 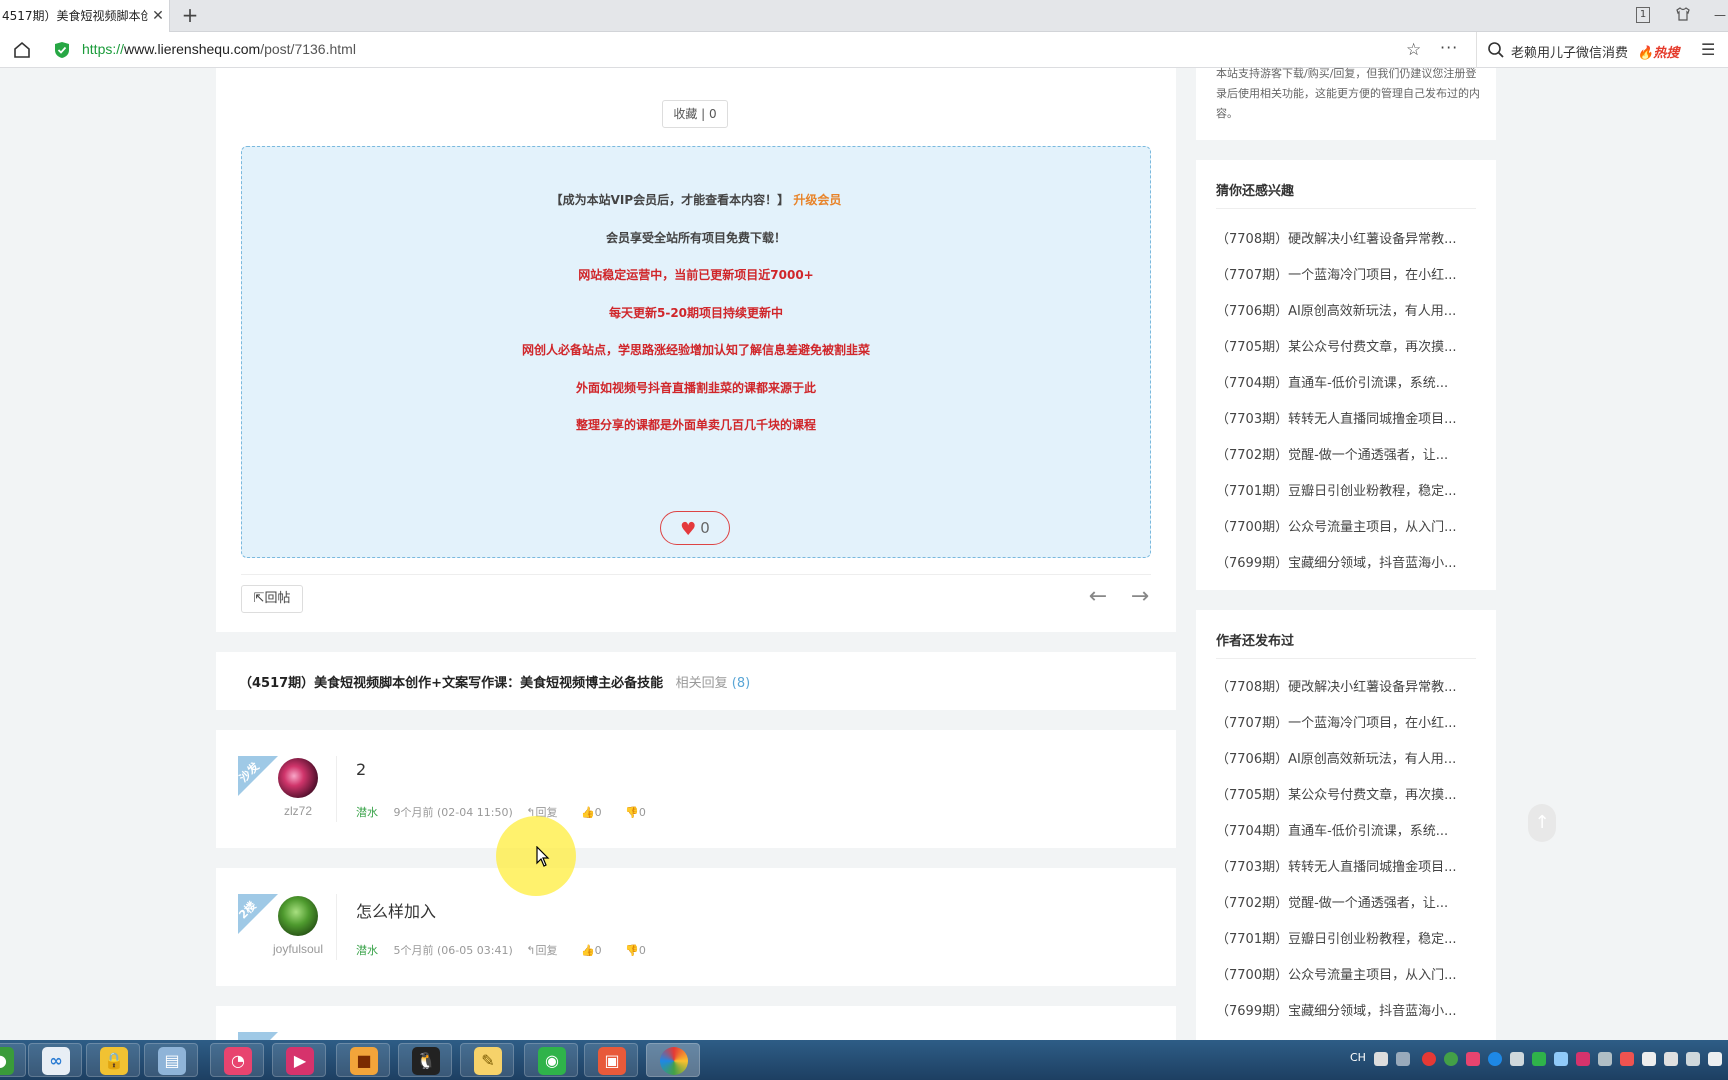 What do you see at coordinates (1358, 1057) in the screenshot?
I see `input-language: CH` at bounding box center [1358, 1057].